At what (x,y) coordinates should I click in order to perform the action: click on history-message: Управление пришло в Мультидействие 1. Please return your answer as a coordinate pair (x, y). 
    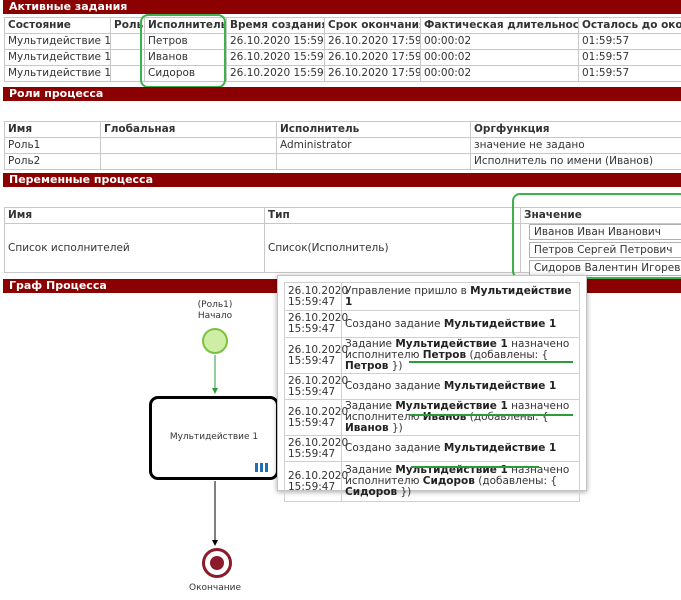
    Looking at the image, I should click on (460, 296).